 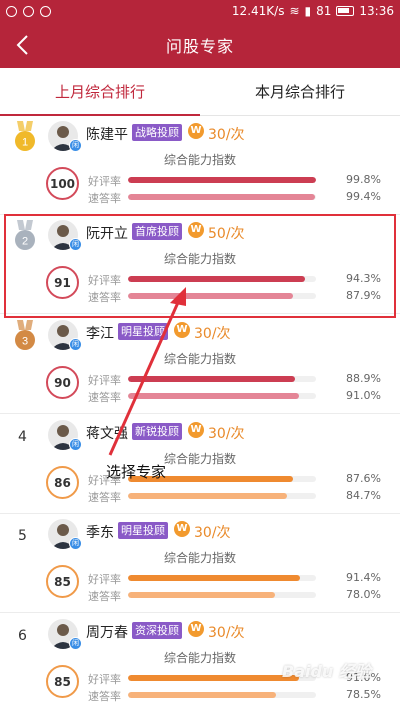 What do you see at coordinates (200, 11) in the screenshot?
I see `status-bar: 12.41K/s ≋ ▮ 81 13:36` at bounding box center [200, 11].